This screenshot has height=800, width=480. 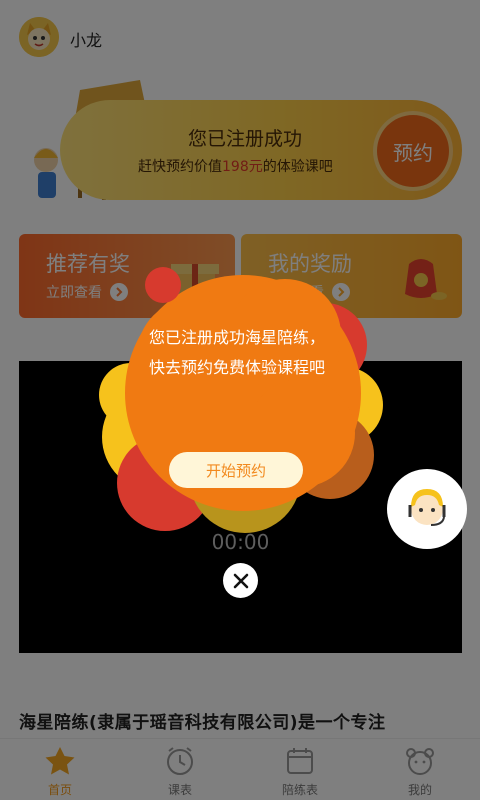 I want to click on popup-message: 您已注册成功海星陪练，快去预约免费体验课程吧, so click(x=237, y=352).